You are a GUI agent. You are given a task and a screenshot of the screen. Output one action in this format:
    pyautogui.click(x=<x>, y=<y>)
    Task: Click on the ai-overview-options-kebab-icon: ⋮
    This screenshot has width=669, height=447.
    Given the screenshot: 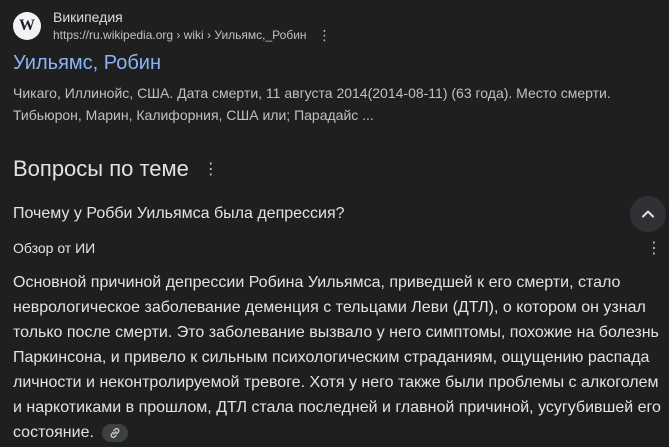 What is the action you would take?
    pyautogui.click(x=654, y=248)
    